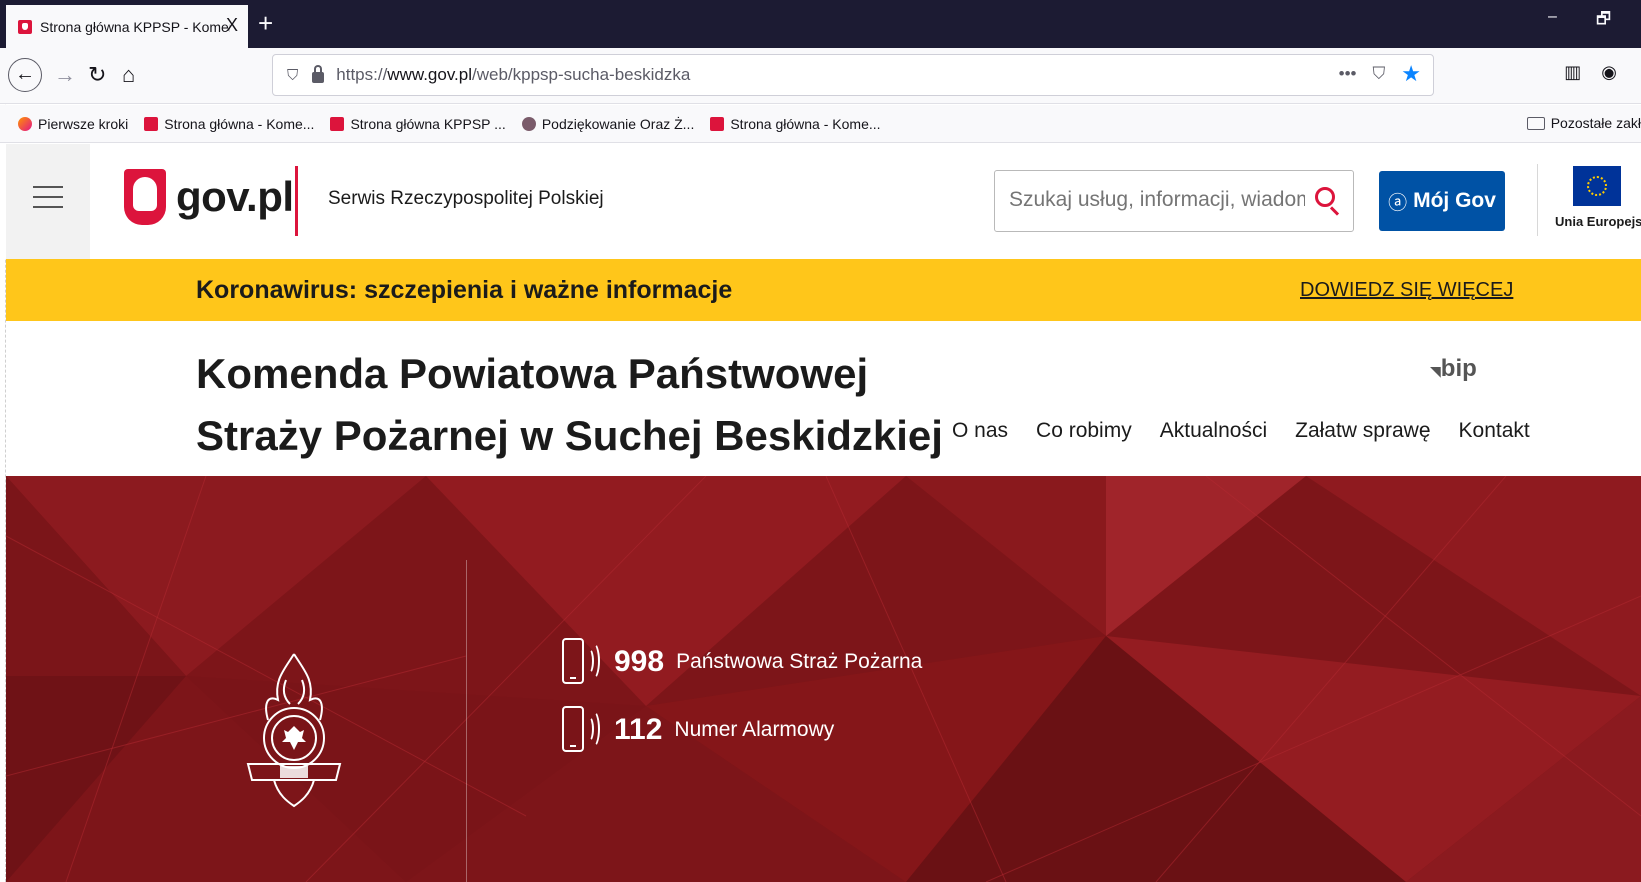 Image resolution: width=1641 pixels, height=882 pixels. Describe the element at coordinates (1084, 431) in the screenshot. I see `nav-item-co-robimy: Co robimy` at that location.